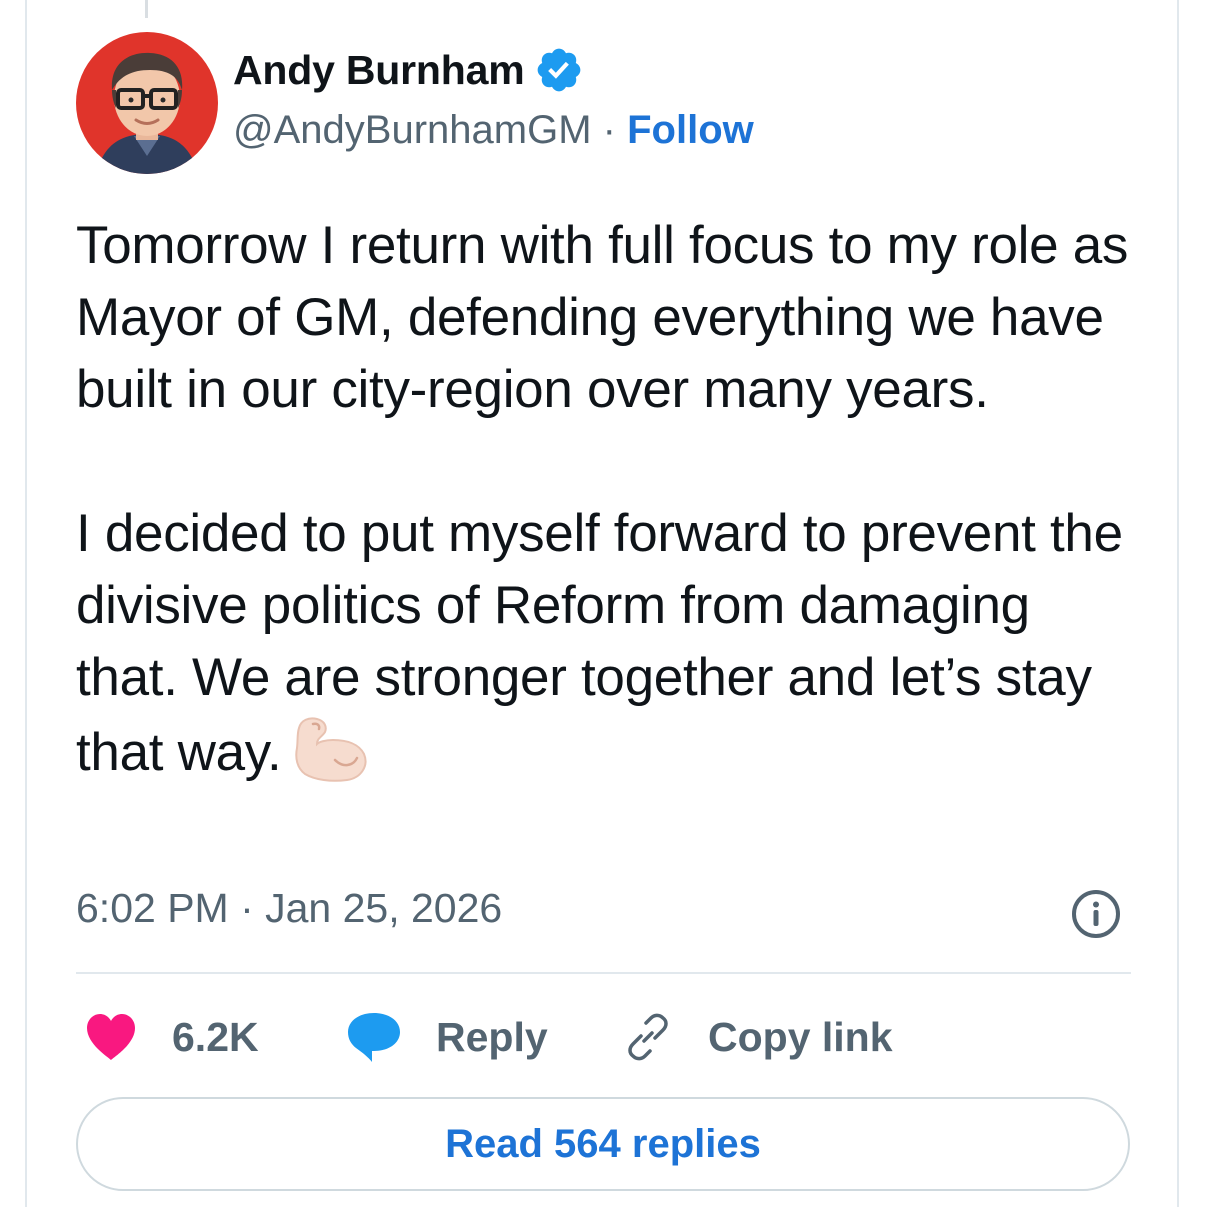 The width and height of the screenshot is (1206, 1207). I want to click on info-icon, so click(1096, 914).